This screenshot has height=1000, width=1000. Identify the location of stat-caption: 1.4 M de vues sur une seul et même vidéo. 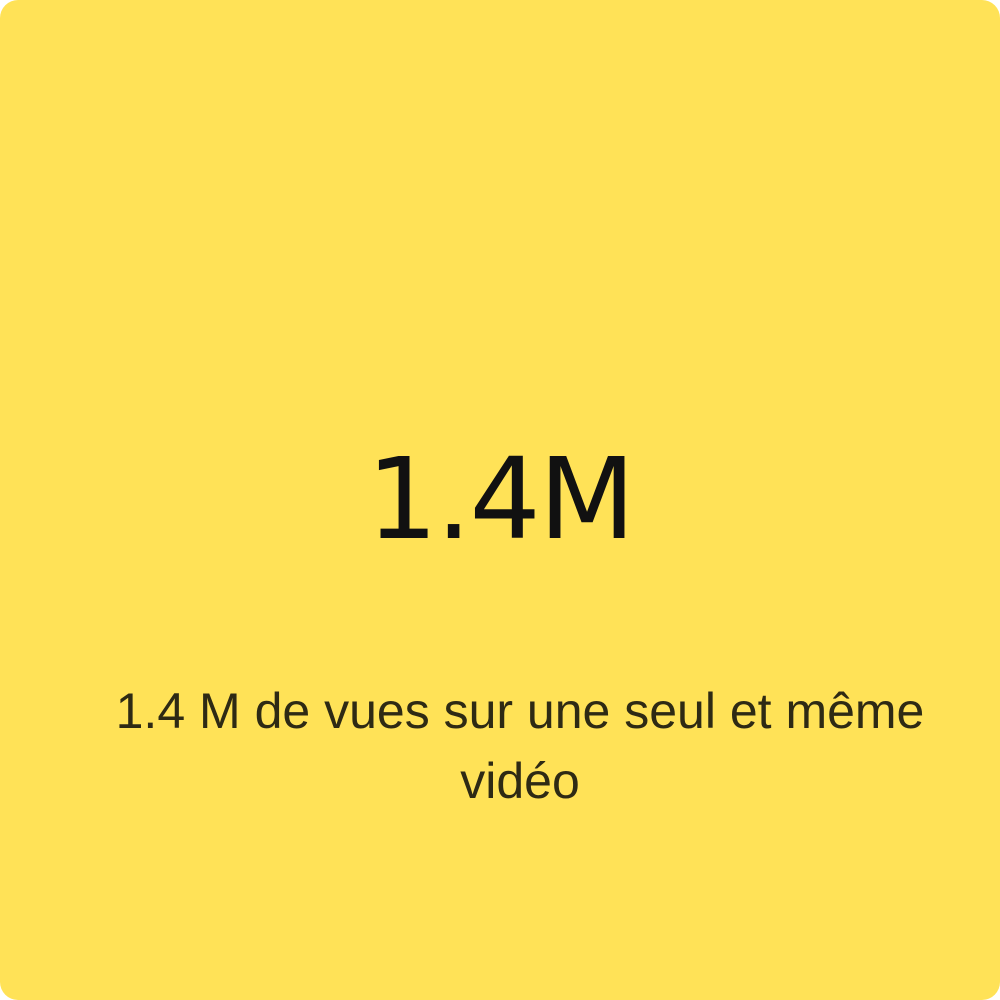
(520, 746).